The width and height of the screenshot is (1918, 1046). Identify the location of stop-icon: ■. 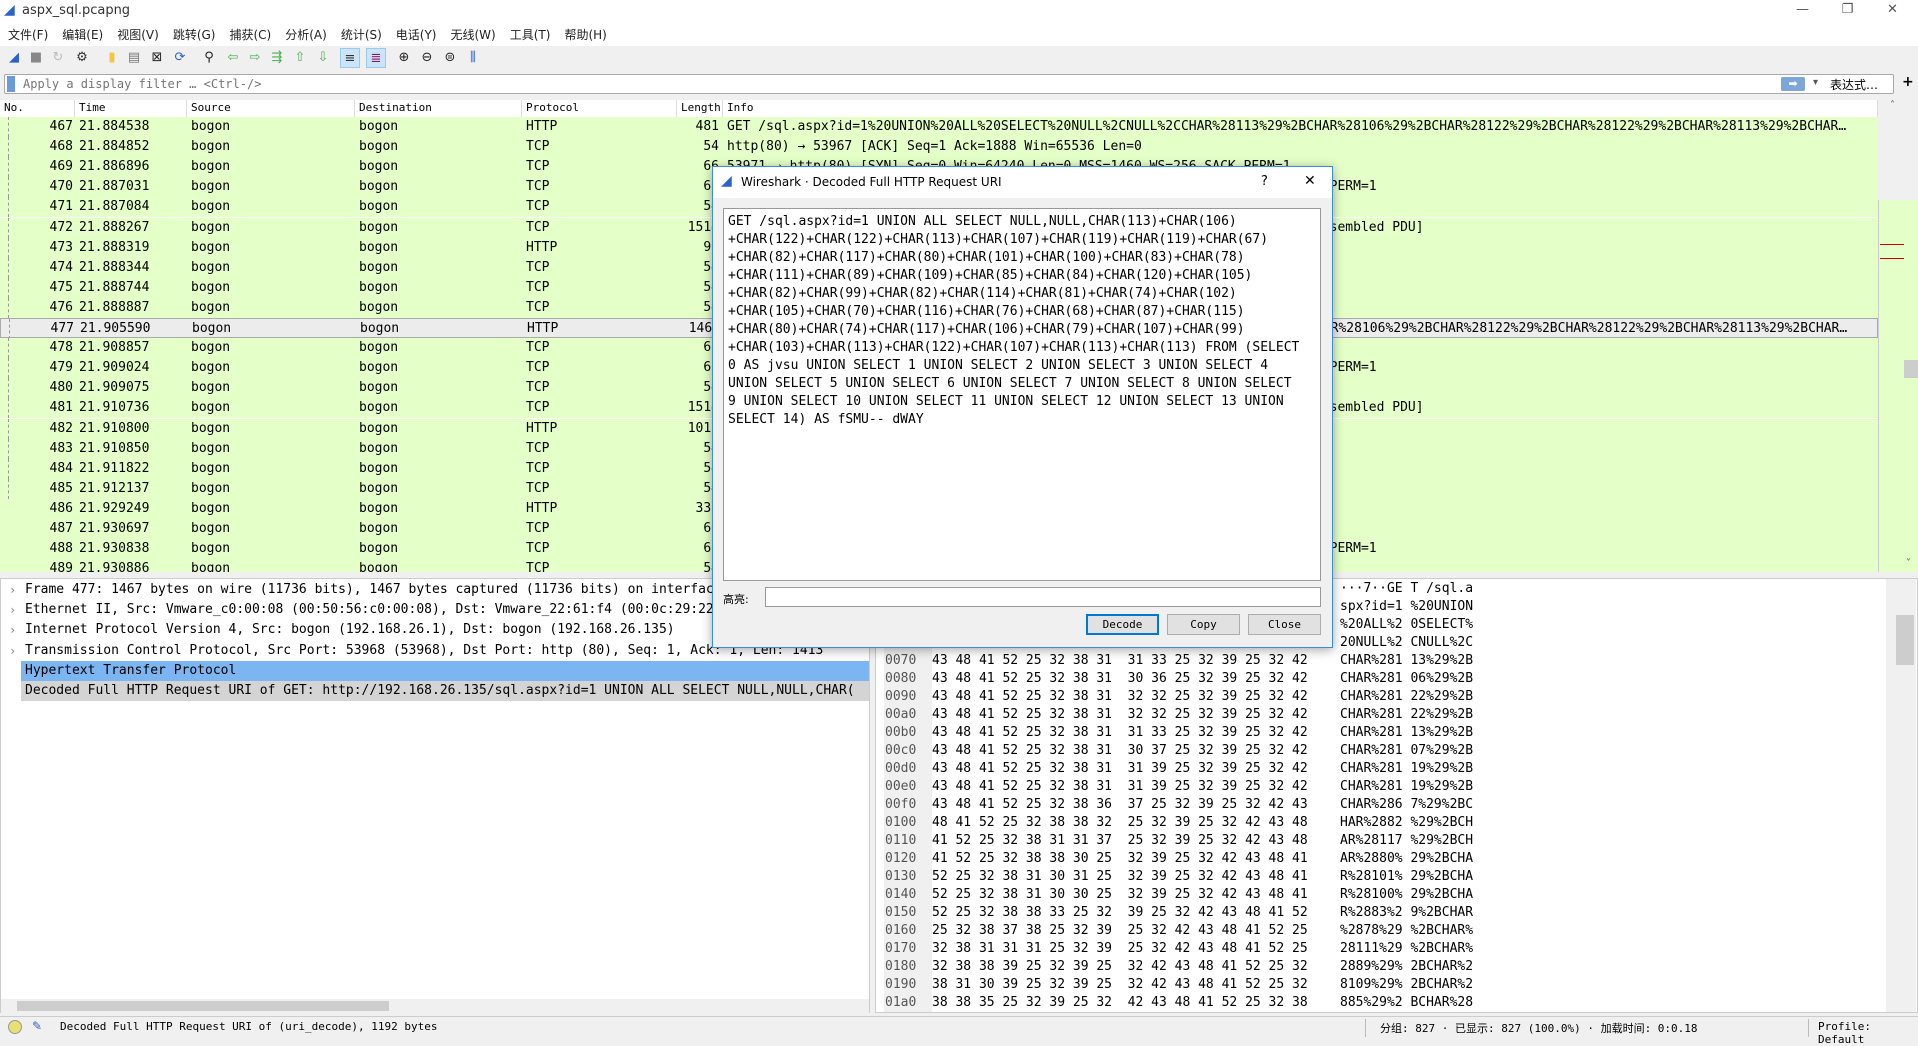
(36, 58).